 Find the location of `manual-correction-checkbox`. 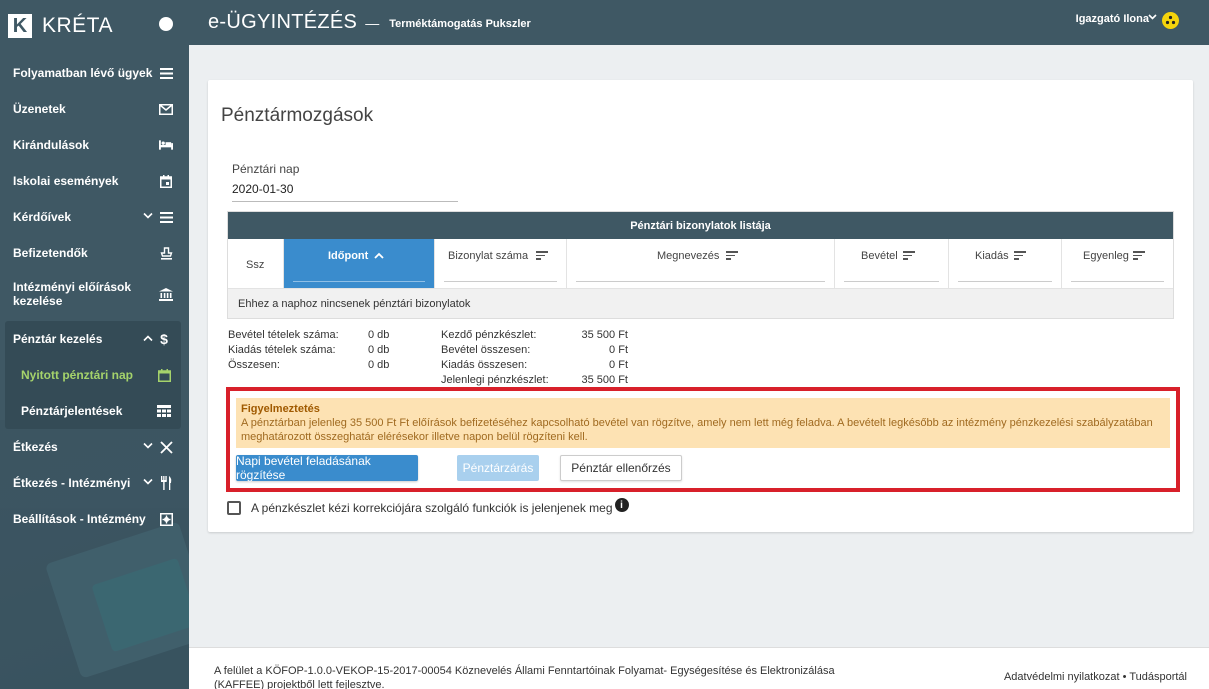

manual-correction-checkbox is located at coordinates (234, 508).